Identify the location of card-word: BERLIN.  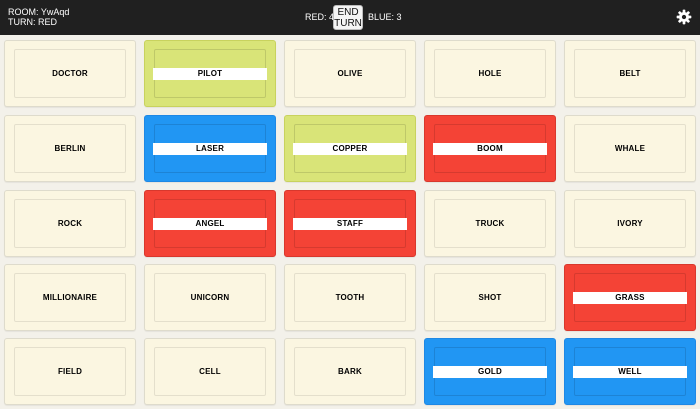
(70, 148).